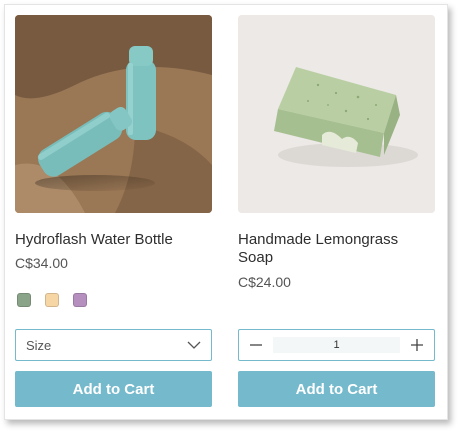 Image resolution: width=463 pixels, height=431 pixels. What do you see at coordinates (39, 345) in the screenshot?
I see `size-select-label: Size` at bounding box center [39, 345].